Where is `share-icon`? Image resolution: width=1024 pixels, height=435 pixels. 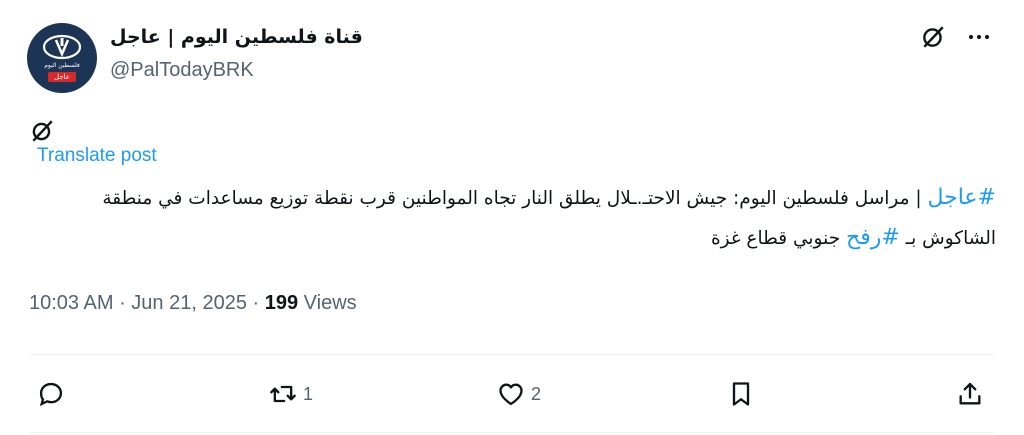 share-icon is located at coordinates (970, 393).